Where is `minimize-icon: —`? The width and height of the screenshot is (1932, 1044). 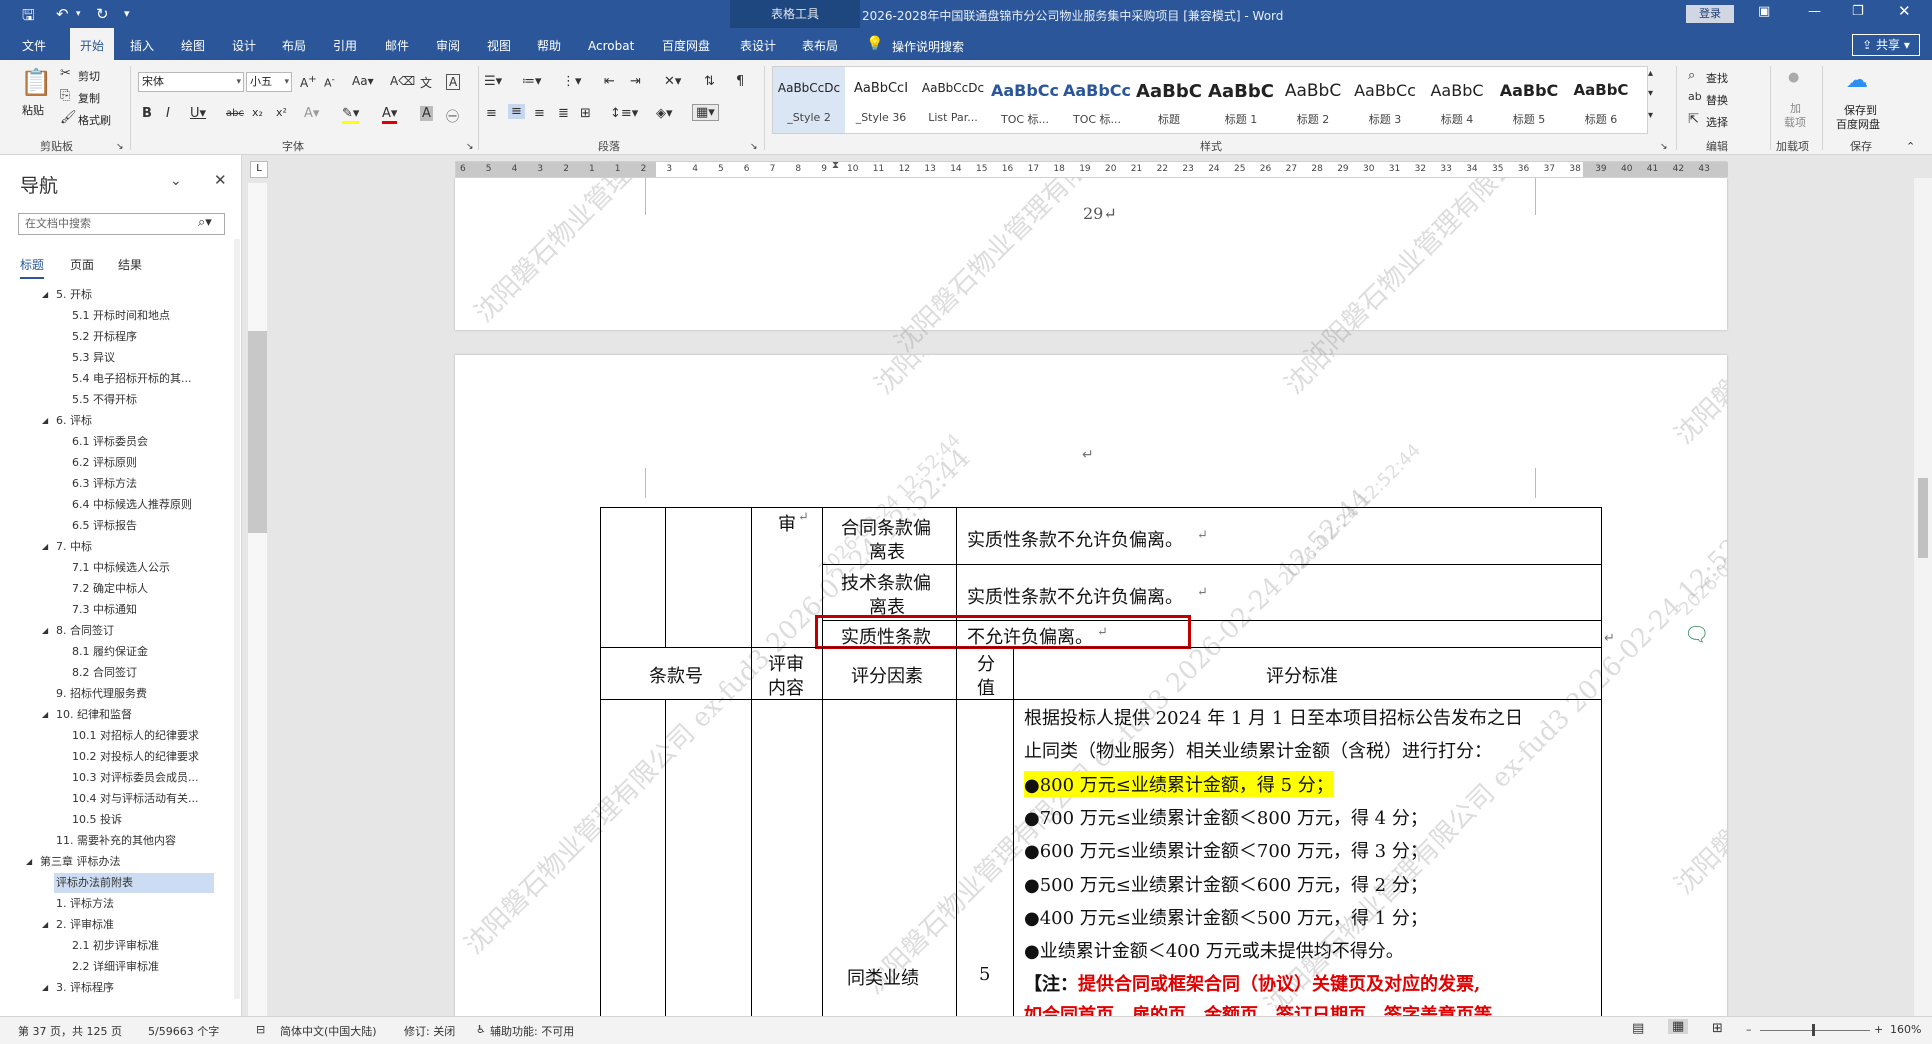 minimize-icon: — is located at coordinates (1814, 11).